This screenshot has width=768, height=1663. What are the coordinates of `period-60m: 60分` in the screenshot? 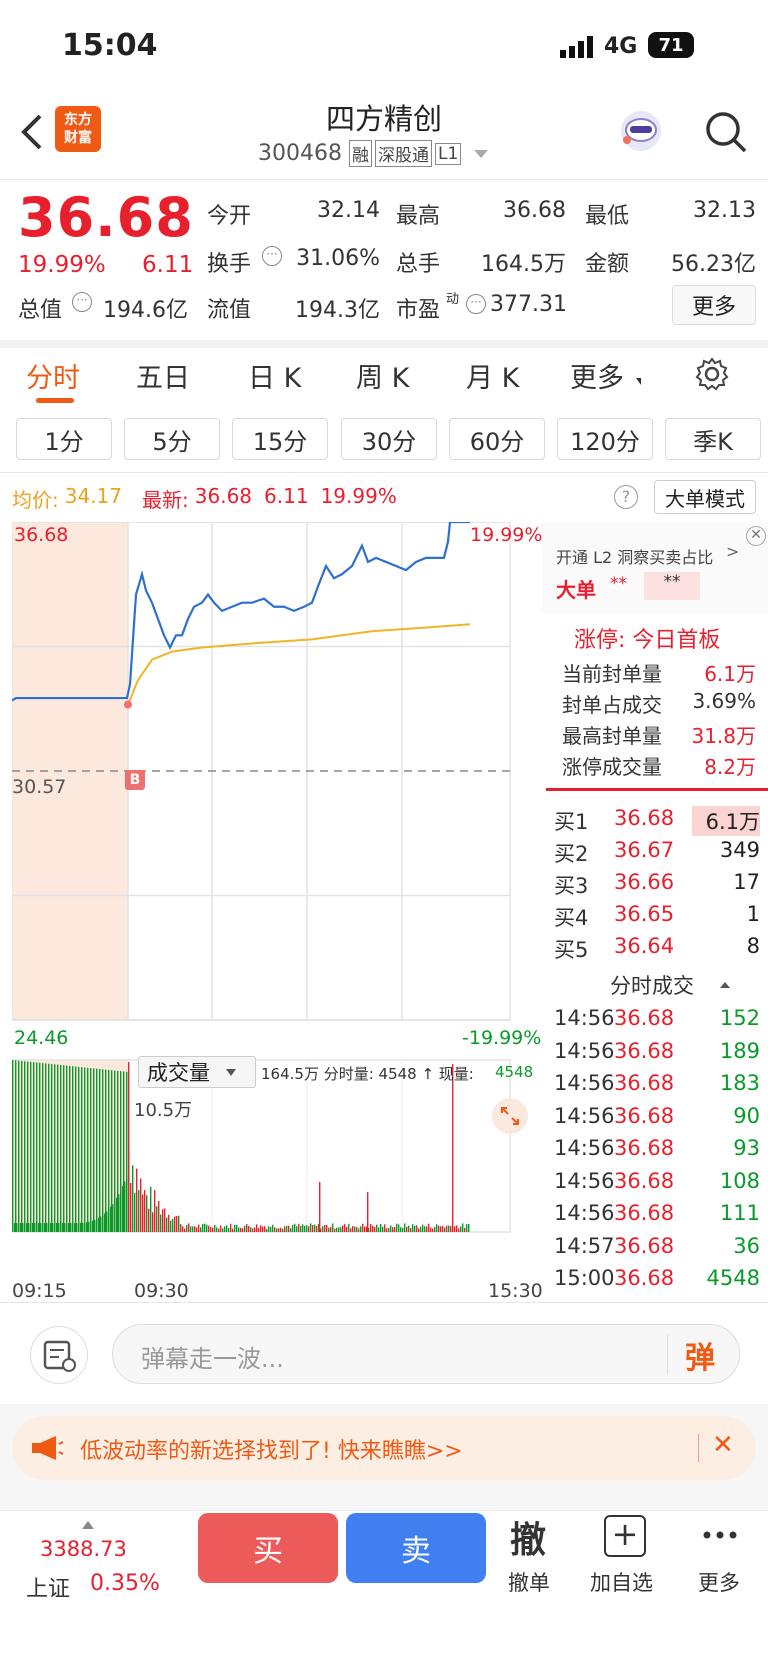 It's located at (497, 439).